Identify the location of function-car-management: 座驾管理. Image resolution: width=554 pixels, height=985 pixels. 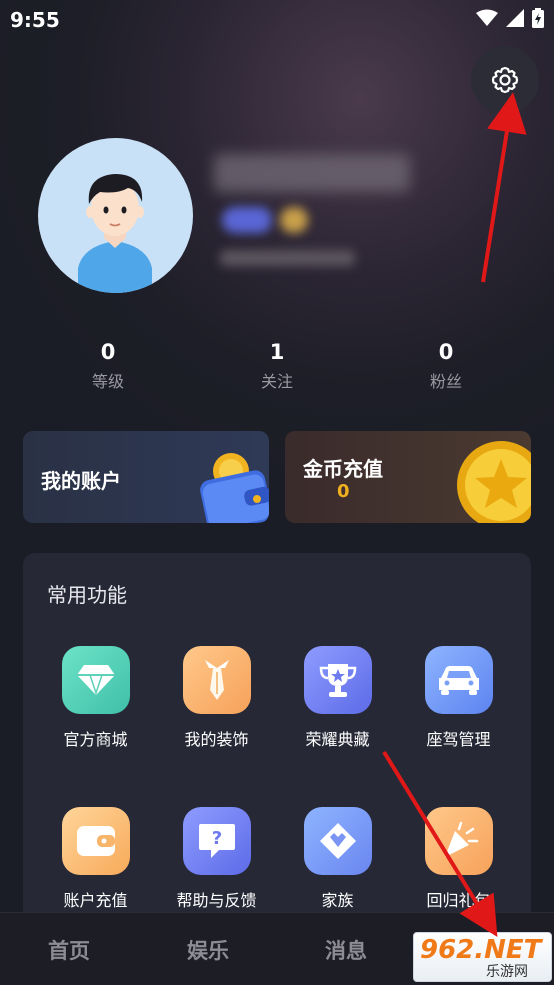
(458, 698).